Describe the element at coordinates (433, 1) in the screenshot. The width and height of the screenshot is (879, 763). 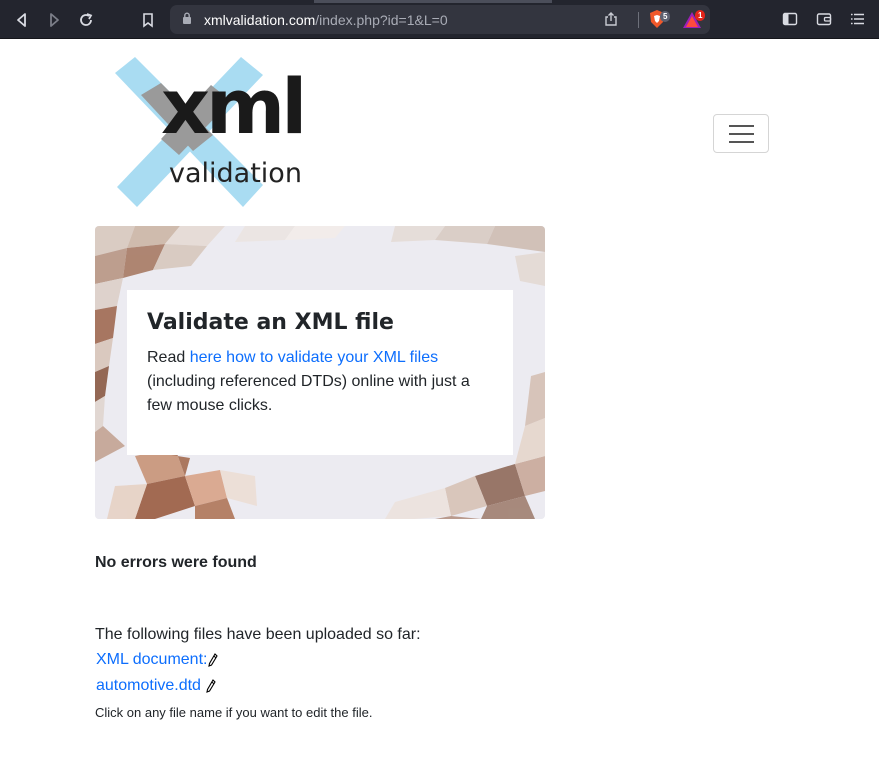
I see `active-tab-indicator` at that location.